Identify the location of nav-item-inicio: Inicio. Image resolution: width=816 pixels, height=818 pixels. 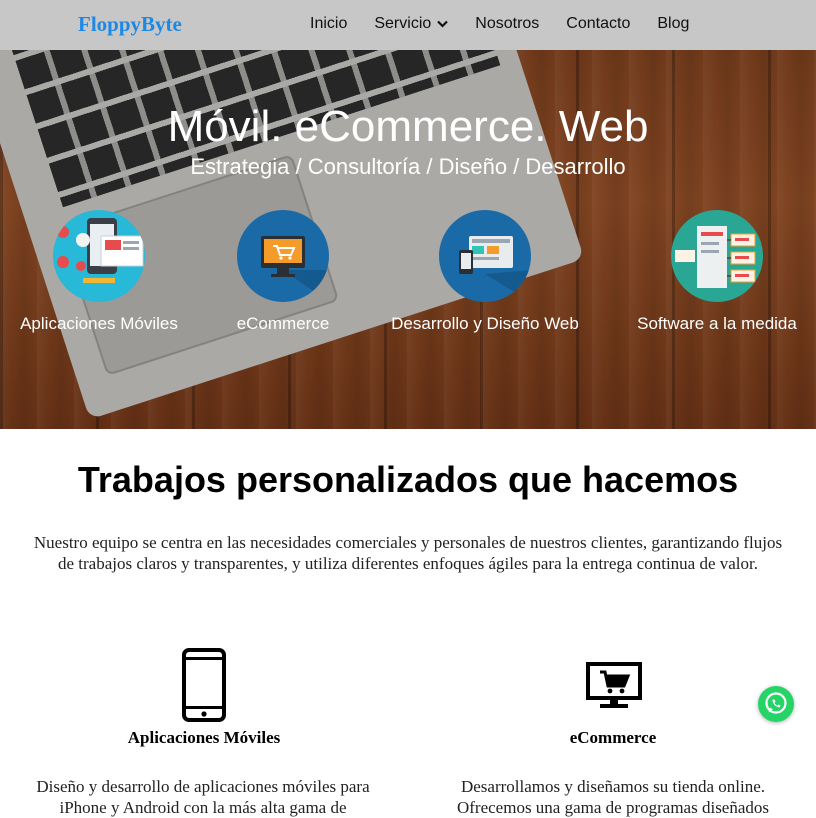
(328, 24).